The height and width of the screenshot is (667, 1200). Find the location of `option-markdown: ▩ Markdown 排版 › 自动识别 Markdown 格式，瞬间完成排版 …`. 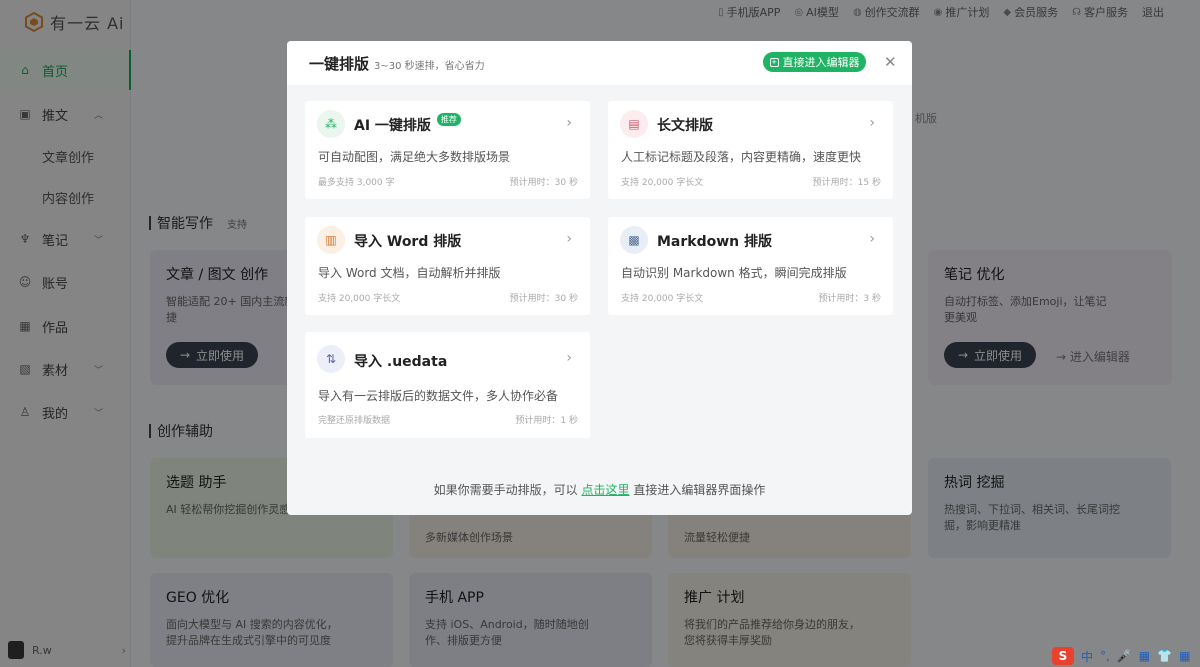

option-markdown: ▩ Markdown 排版 › 自动识别 Markdown 格式，瞬间完成排版 … is located at coordinates (750, 266).